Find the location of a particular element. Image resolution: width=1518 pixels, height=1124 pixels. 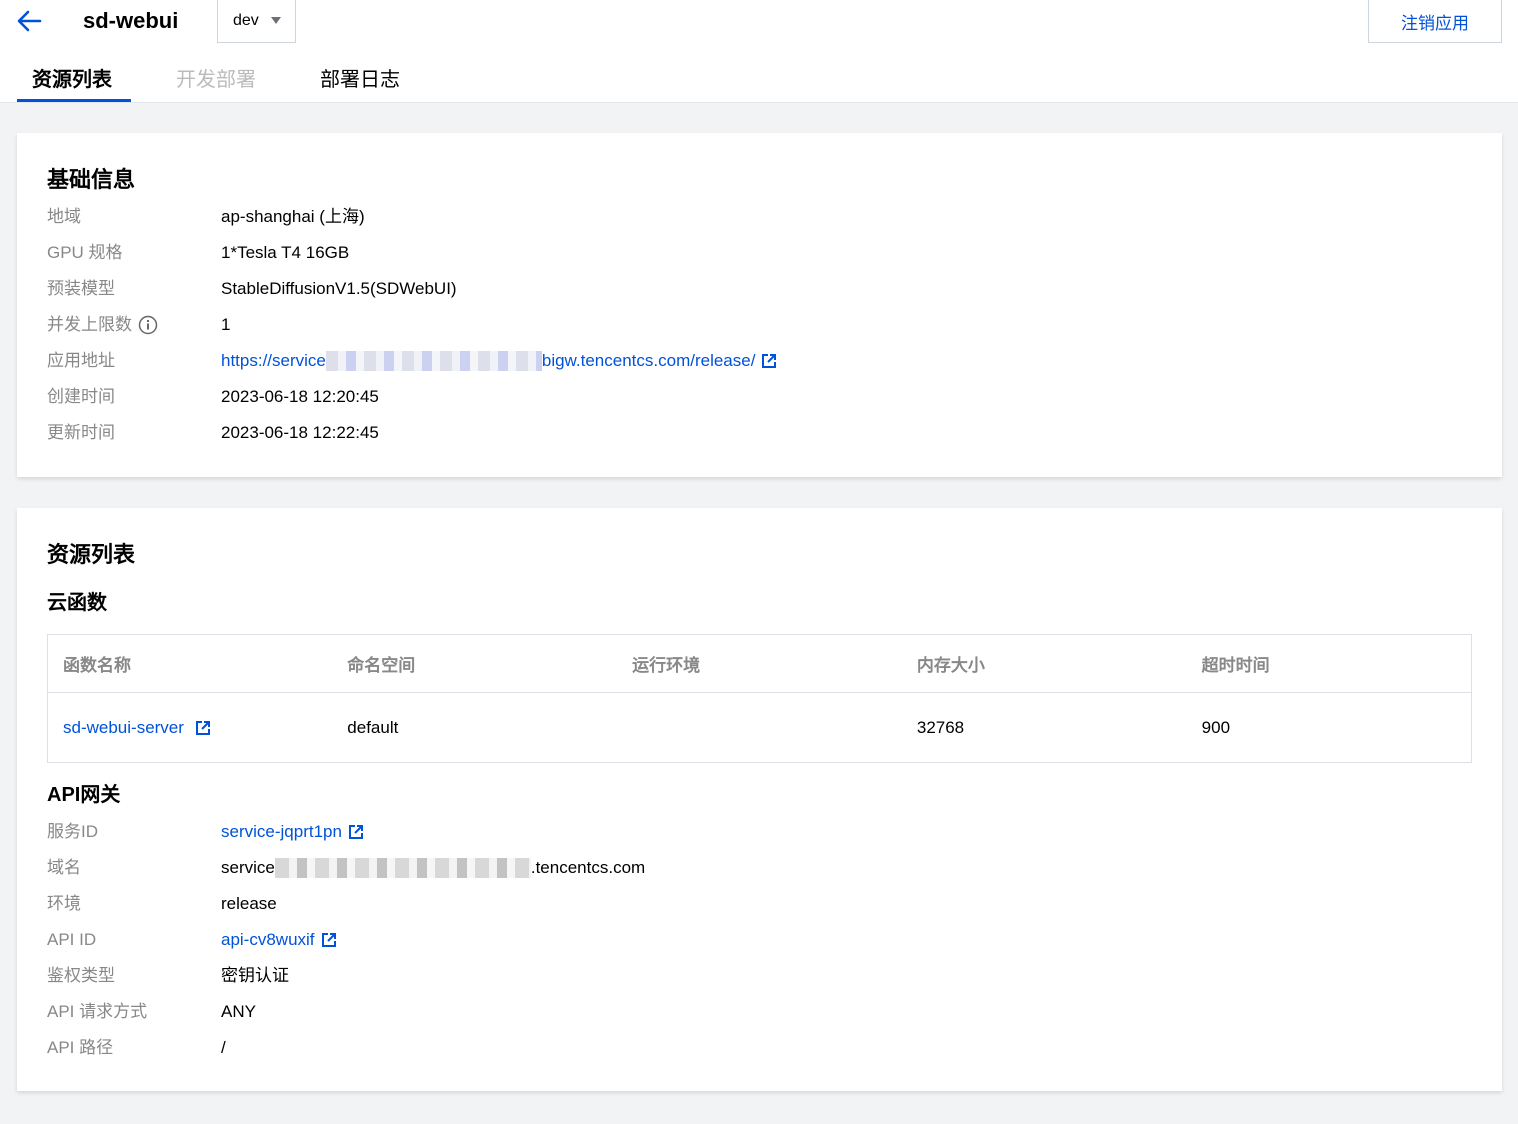

info-value: 1*Tesla T4 16GB is located at coordinates (285, 252).